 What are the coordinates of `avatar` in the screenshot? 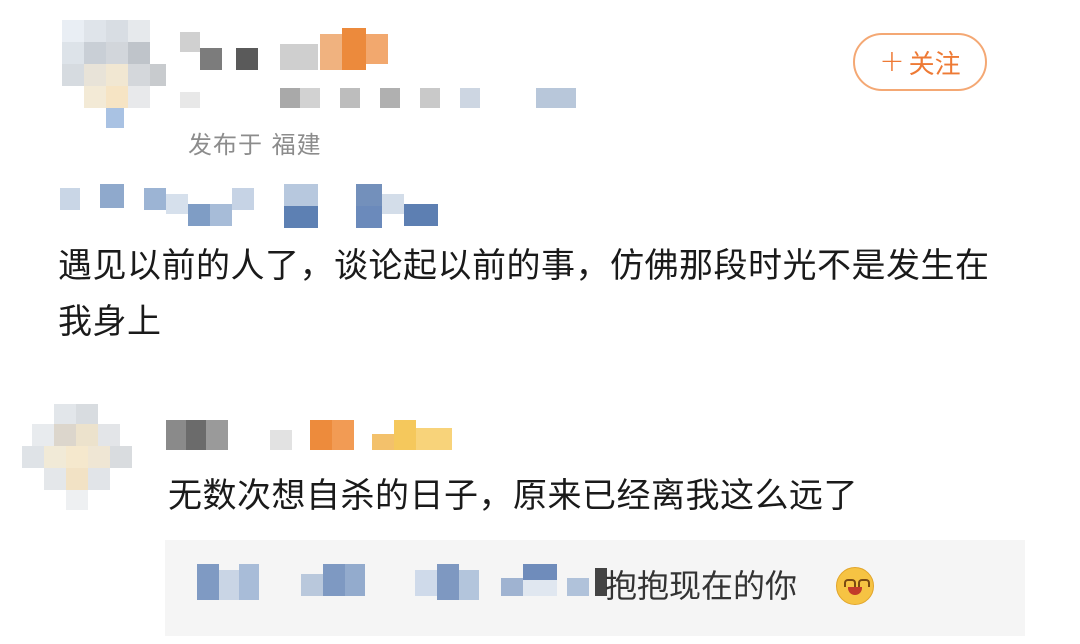 It's located at (114, 75).